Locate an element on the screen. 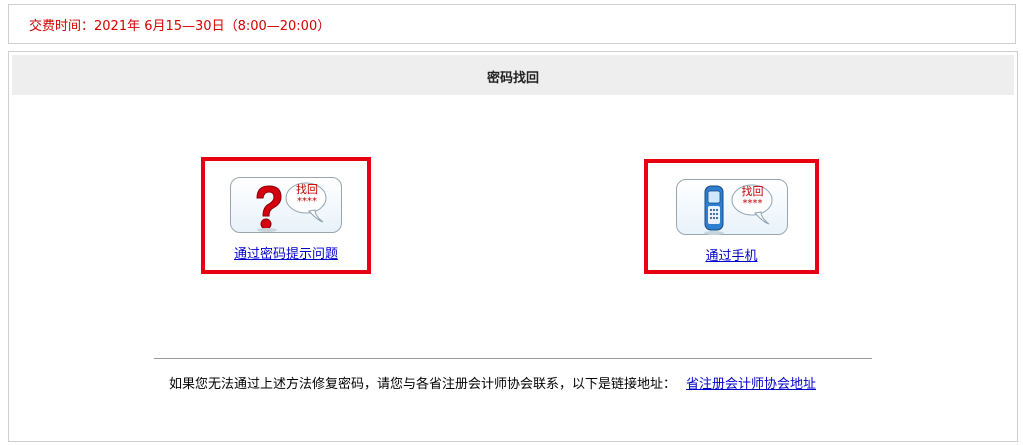 This screenshot has height=445, width=1023. option-security-question: 找回 **** 通过密码提示问题 is located at coordinates (286, 215).